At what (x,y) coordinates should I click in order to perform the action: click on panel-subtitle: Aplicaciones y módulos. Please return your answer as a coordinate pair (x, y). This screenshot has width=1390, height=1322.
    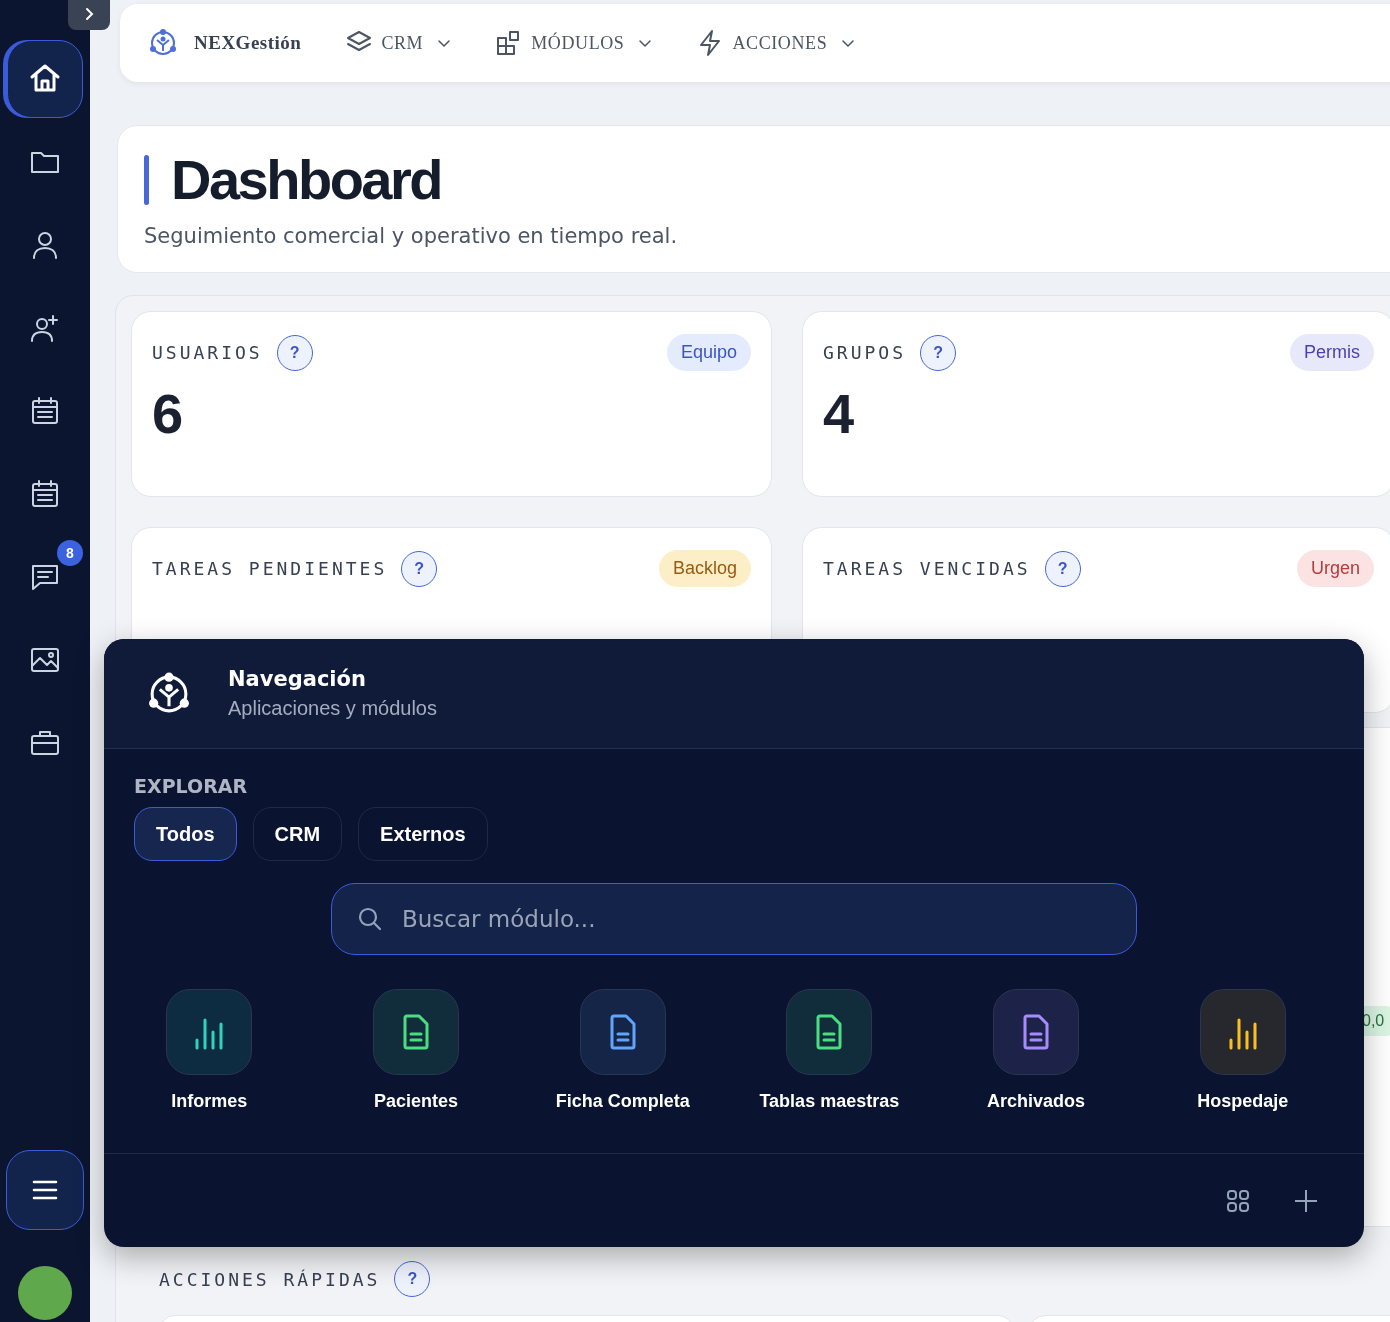
    Looking at the image, I should click on (332, 708).